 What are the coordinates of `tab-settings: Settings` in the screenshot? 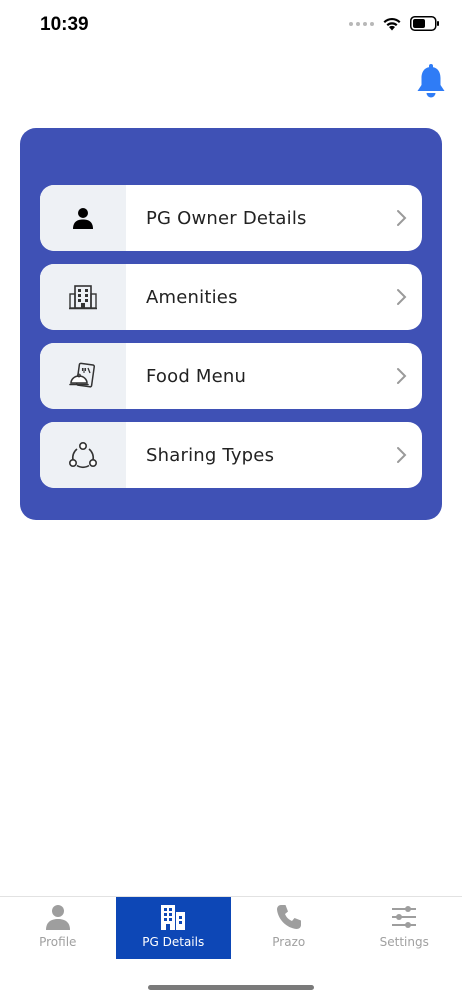 It's located at (404, 928).